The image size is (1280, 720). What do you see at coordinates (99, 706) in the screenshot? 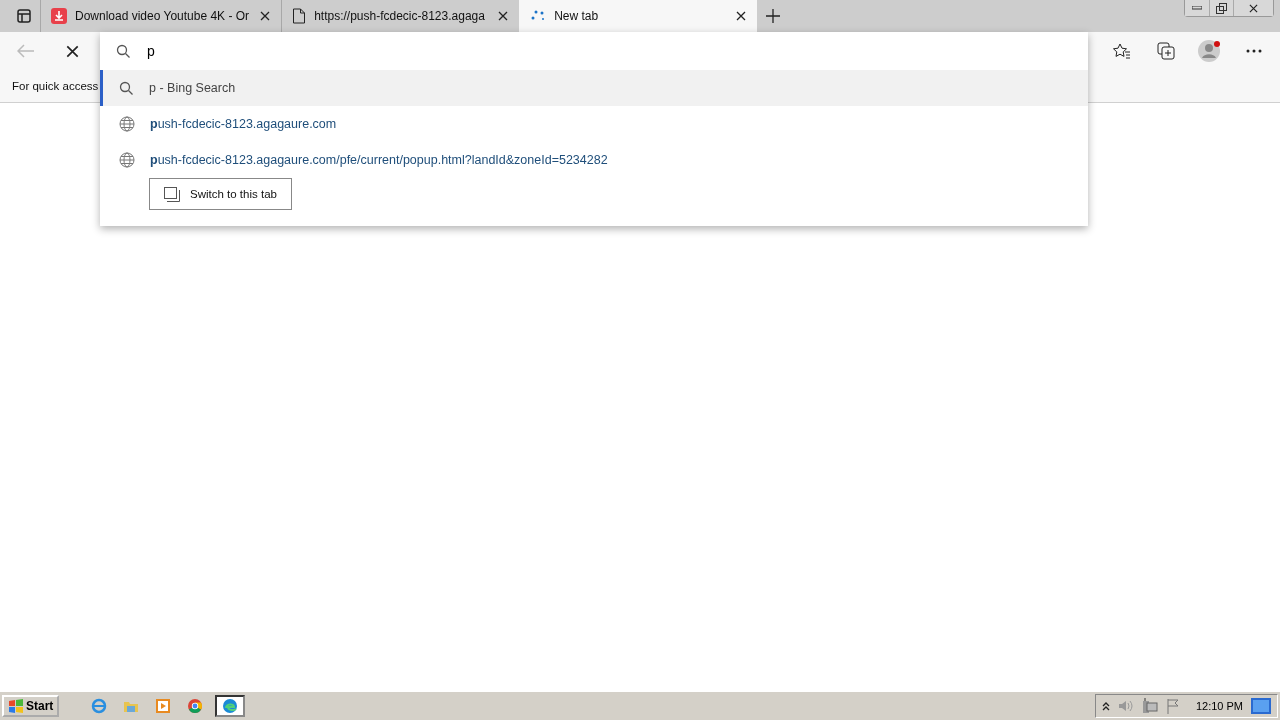
I see `ie-icon` at bounding box center [99, 706].